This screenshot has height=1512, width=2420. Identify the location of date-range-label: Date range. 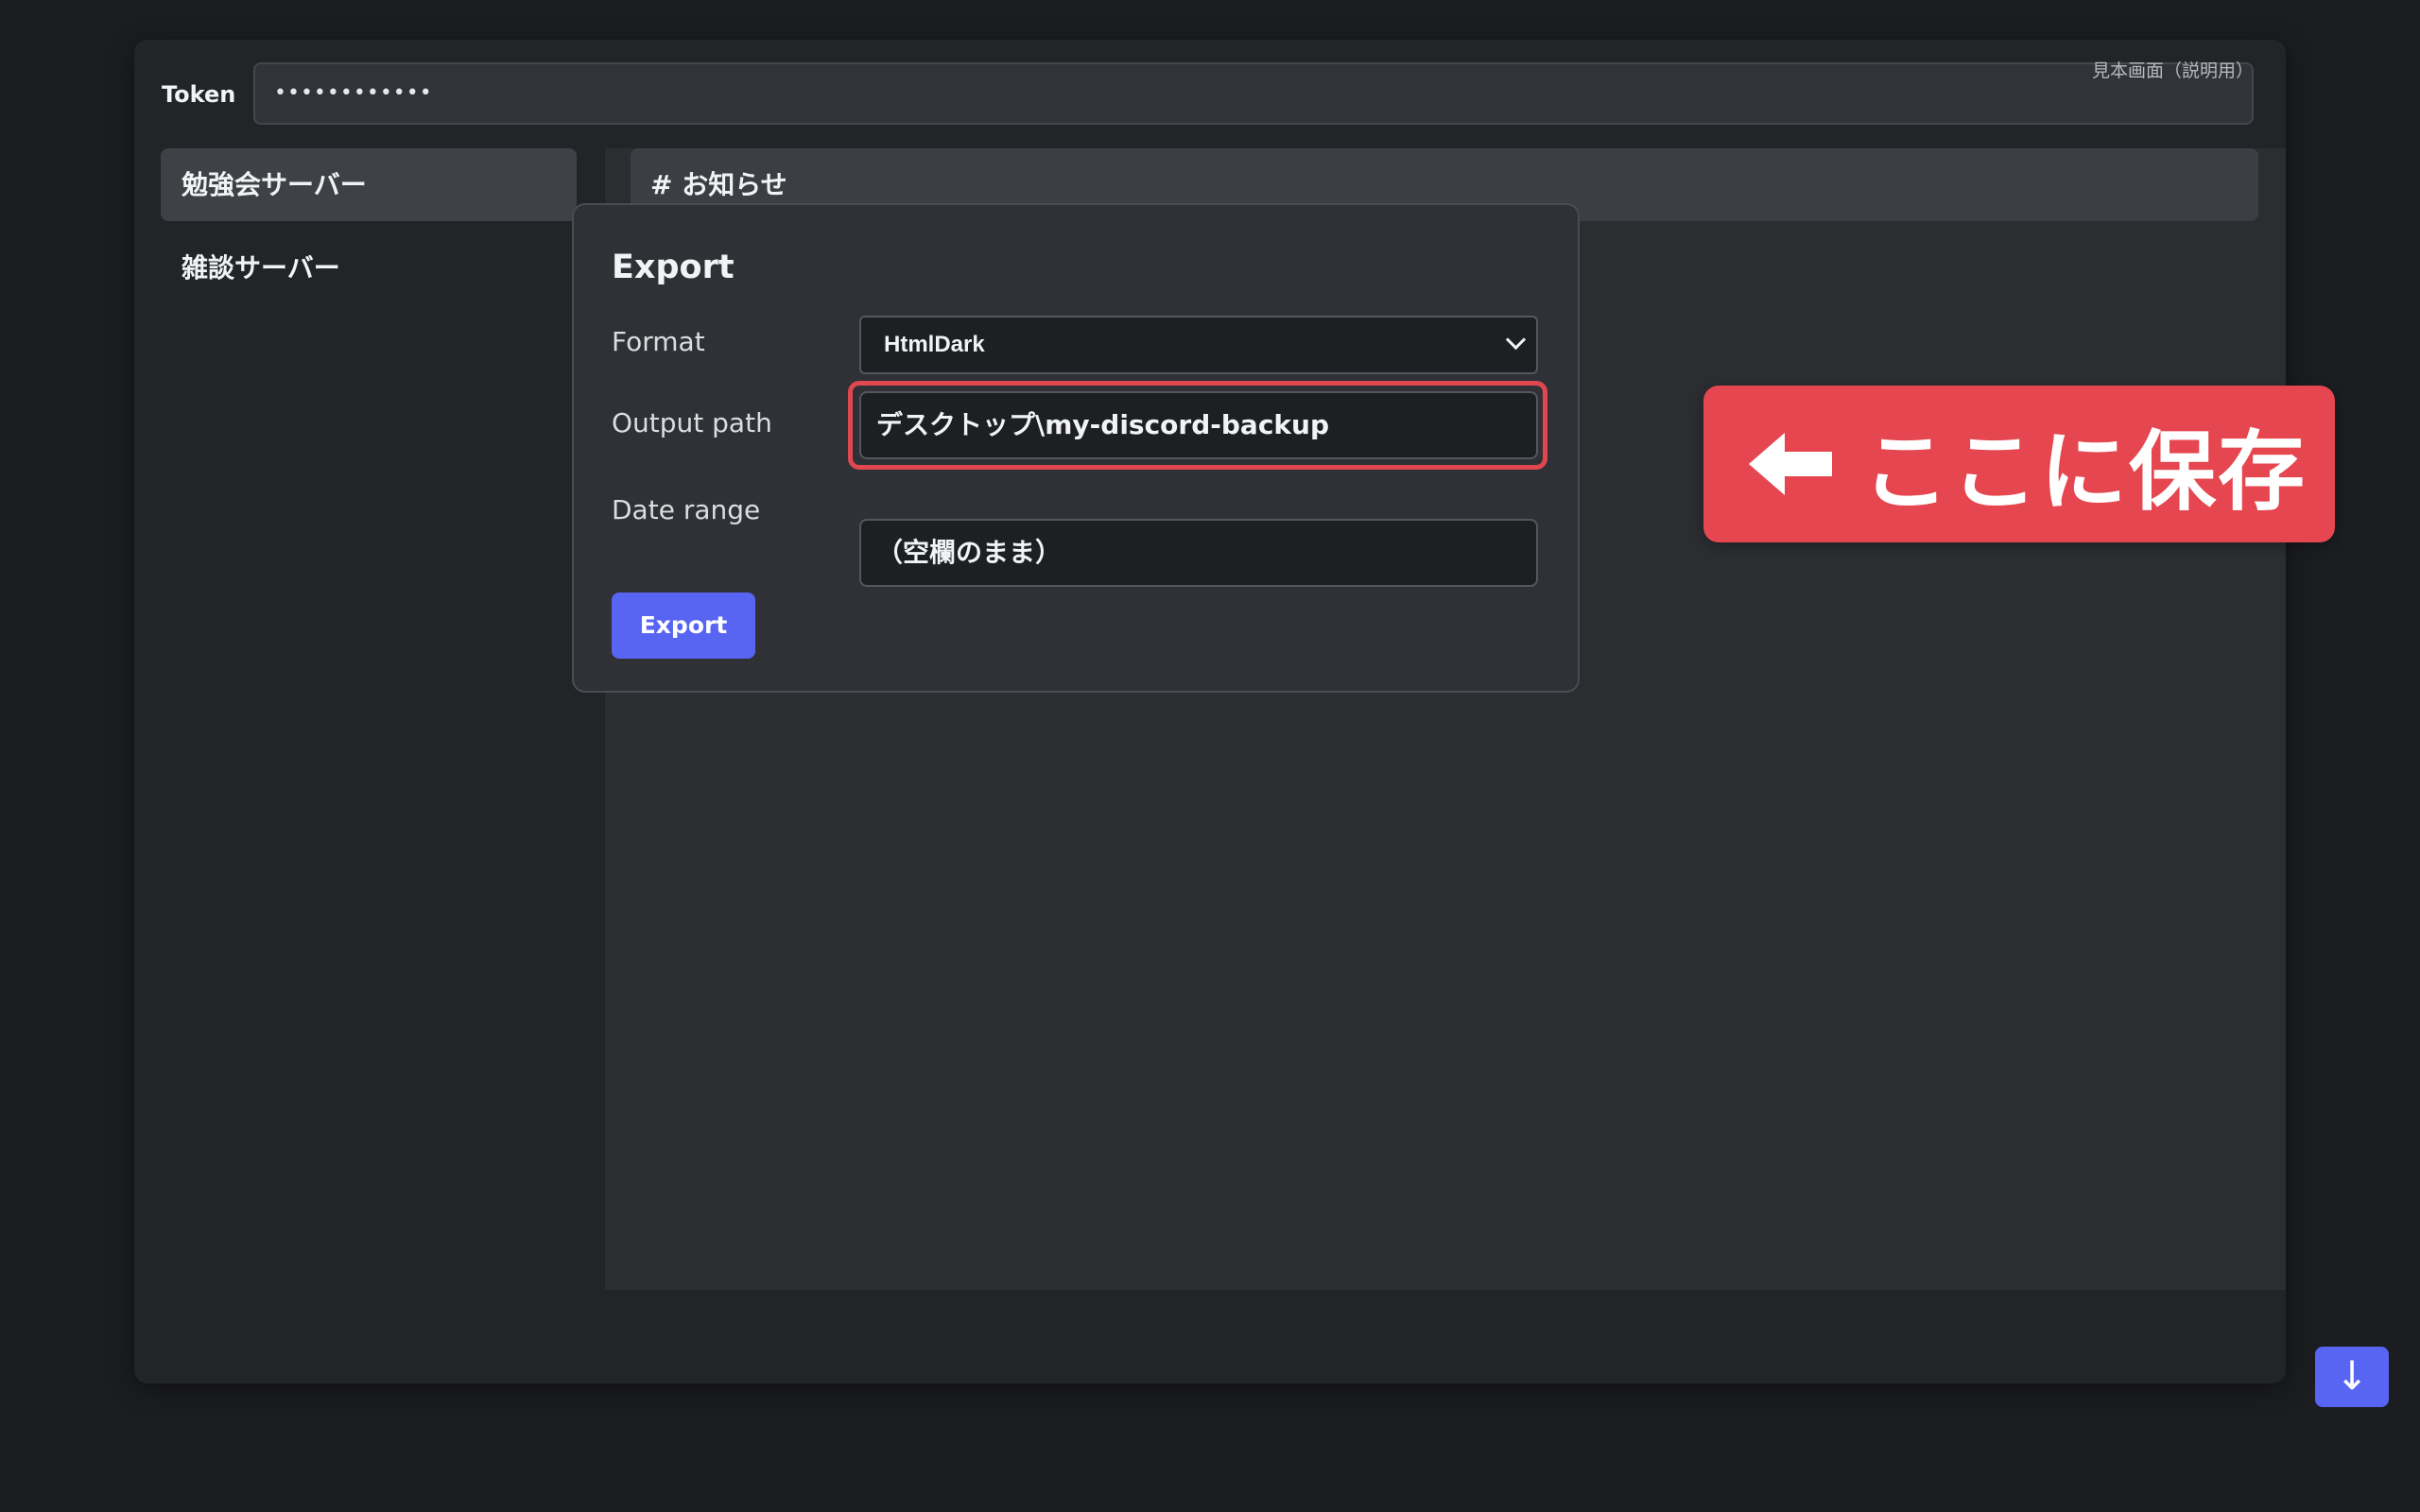
(686, 509).